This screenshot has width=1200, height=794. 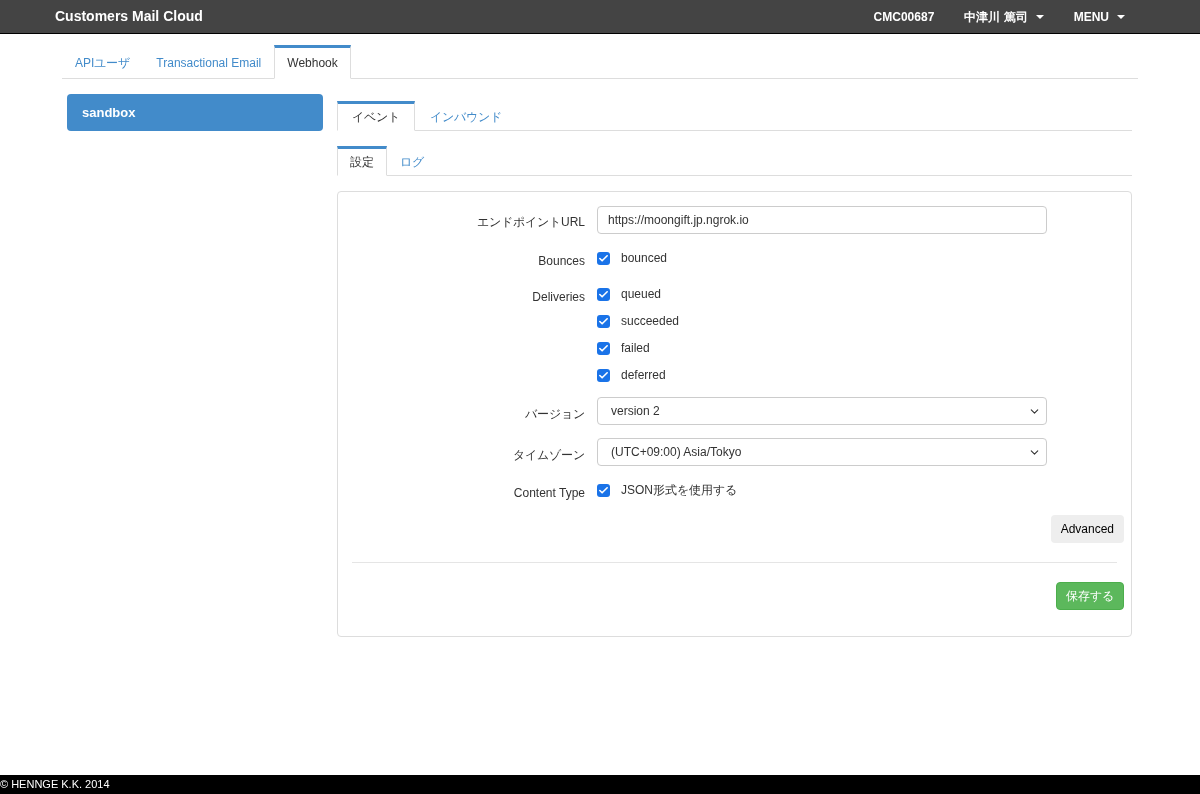 I want to click on checkbox-label: succeeded, so click(x=650, y=321).